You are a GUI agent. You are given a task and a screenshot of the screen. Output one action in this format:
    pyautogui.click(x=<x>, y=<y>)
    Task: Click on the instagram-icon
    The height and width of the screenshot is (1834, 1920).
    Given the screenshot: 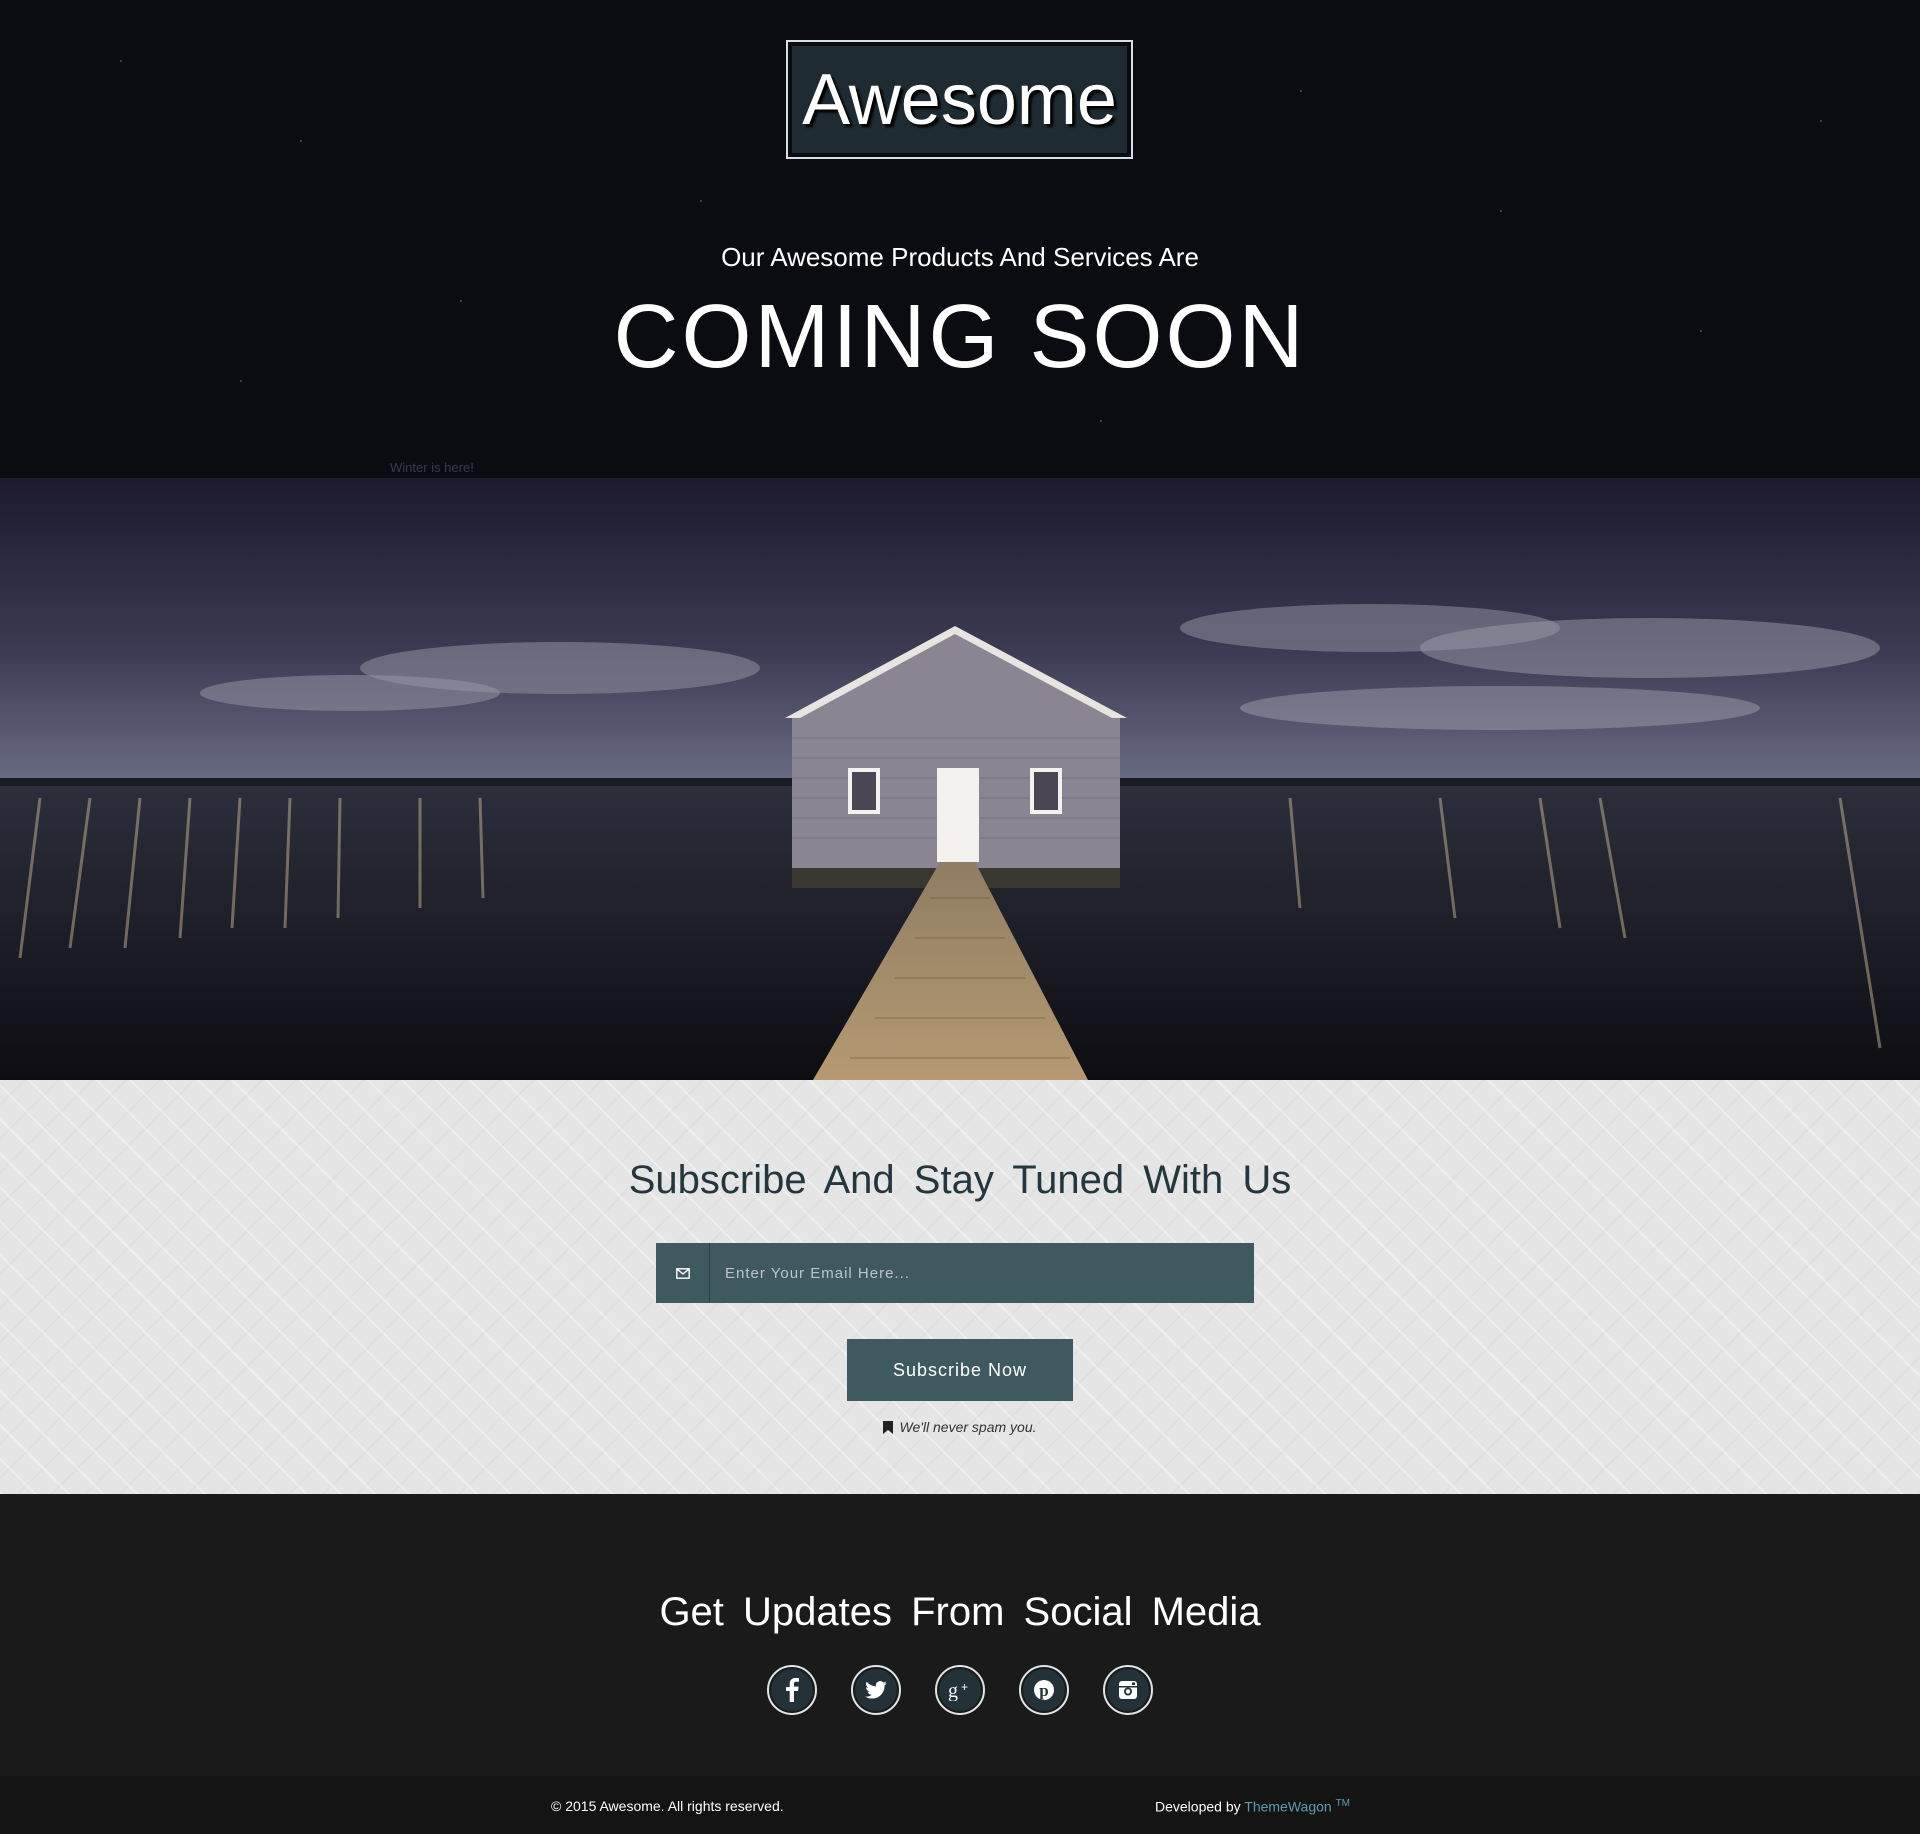 What is the action you would take?
    pyautogui.click(x=1128, y=1690)
    